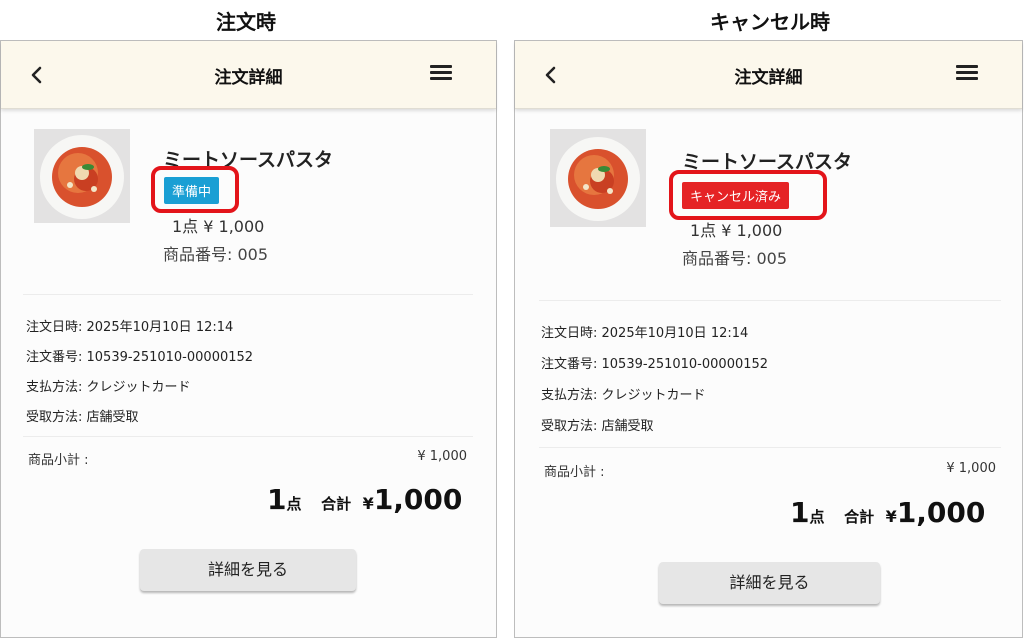 The image size is (1024, 638). I want to click on status-badge: 準備中, so click(192, 190).